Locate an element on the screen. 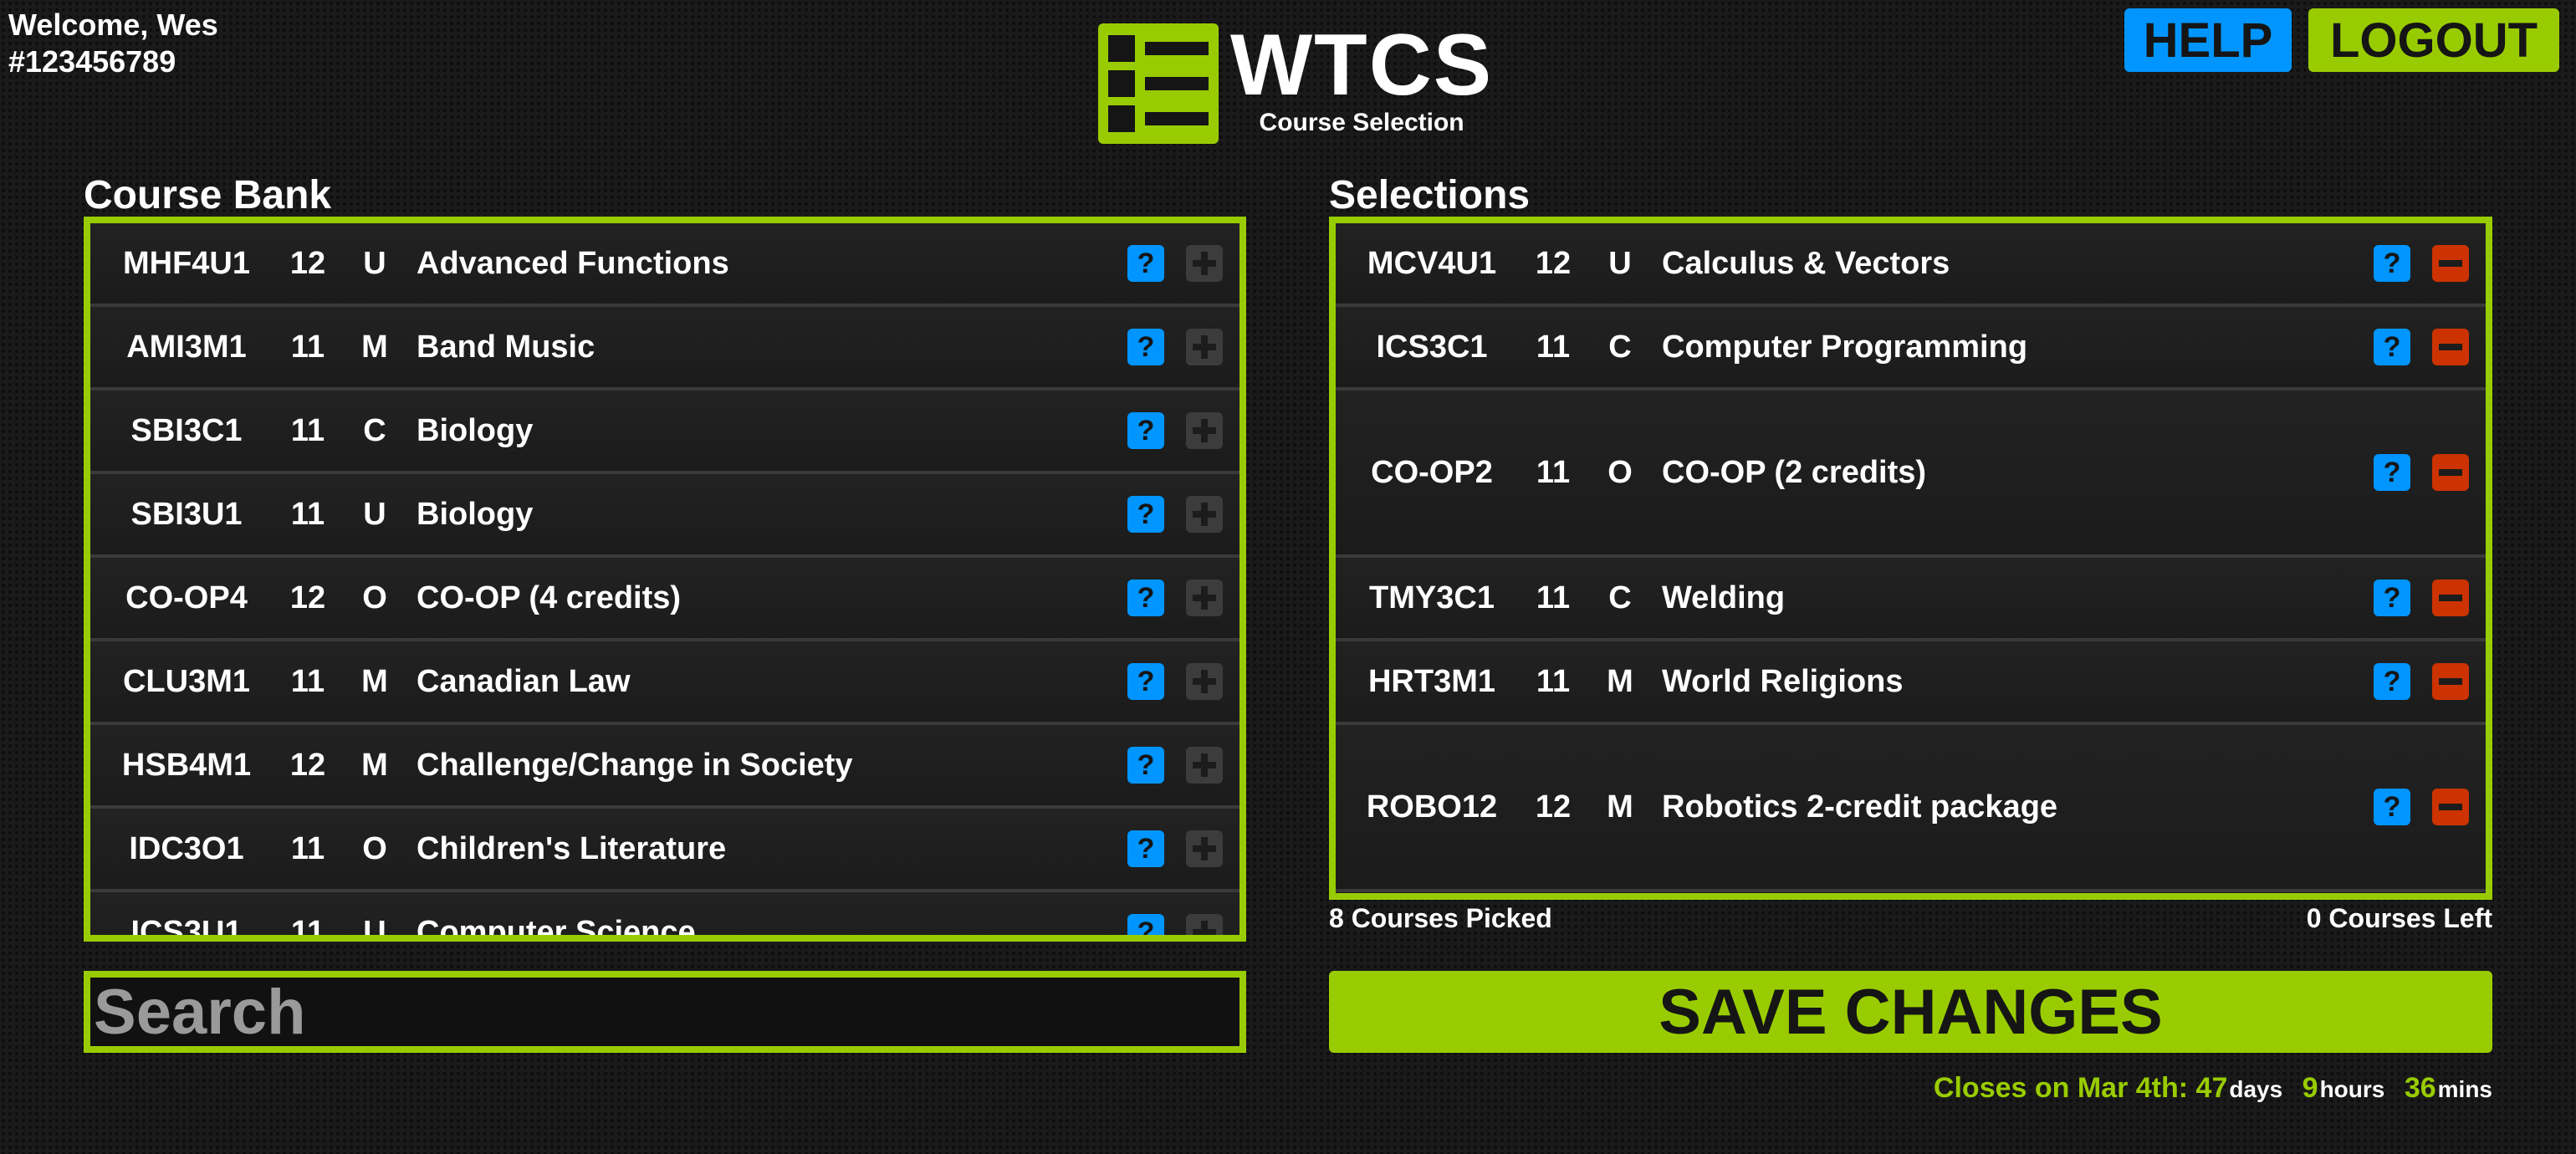  course-bank-row: HSB4M1 12 M Challenge/Change in Society? is located at coordinates (664, 767).